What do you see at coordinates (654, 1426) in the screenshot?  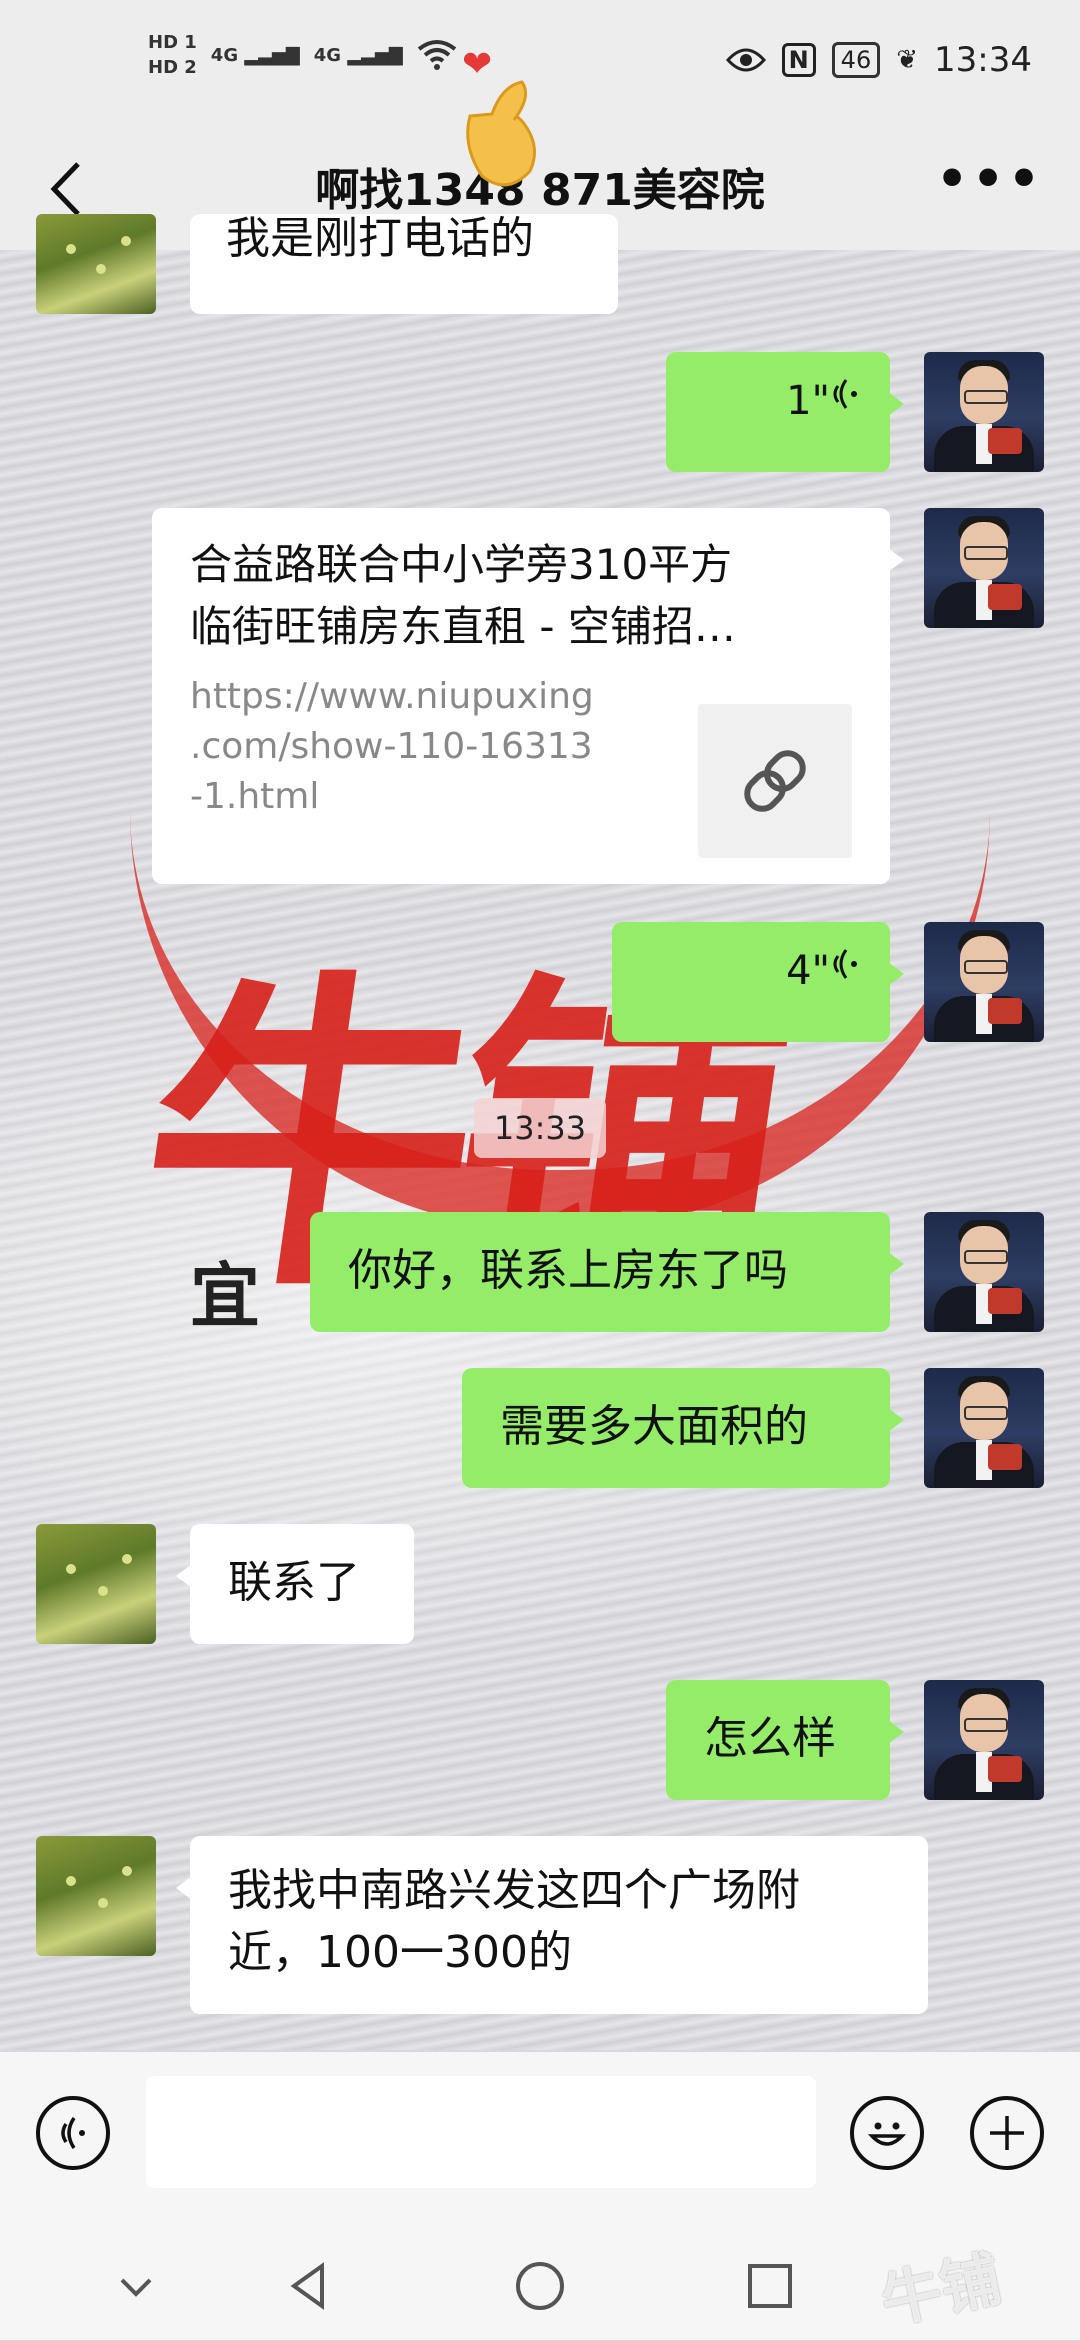 I see `message-text: 需要多大面积的` at bounding box center [654, 1426].